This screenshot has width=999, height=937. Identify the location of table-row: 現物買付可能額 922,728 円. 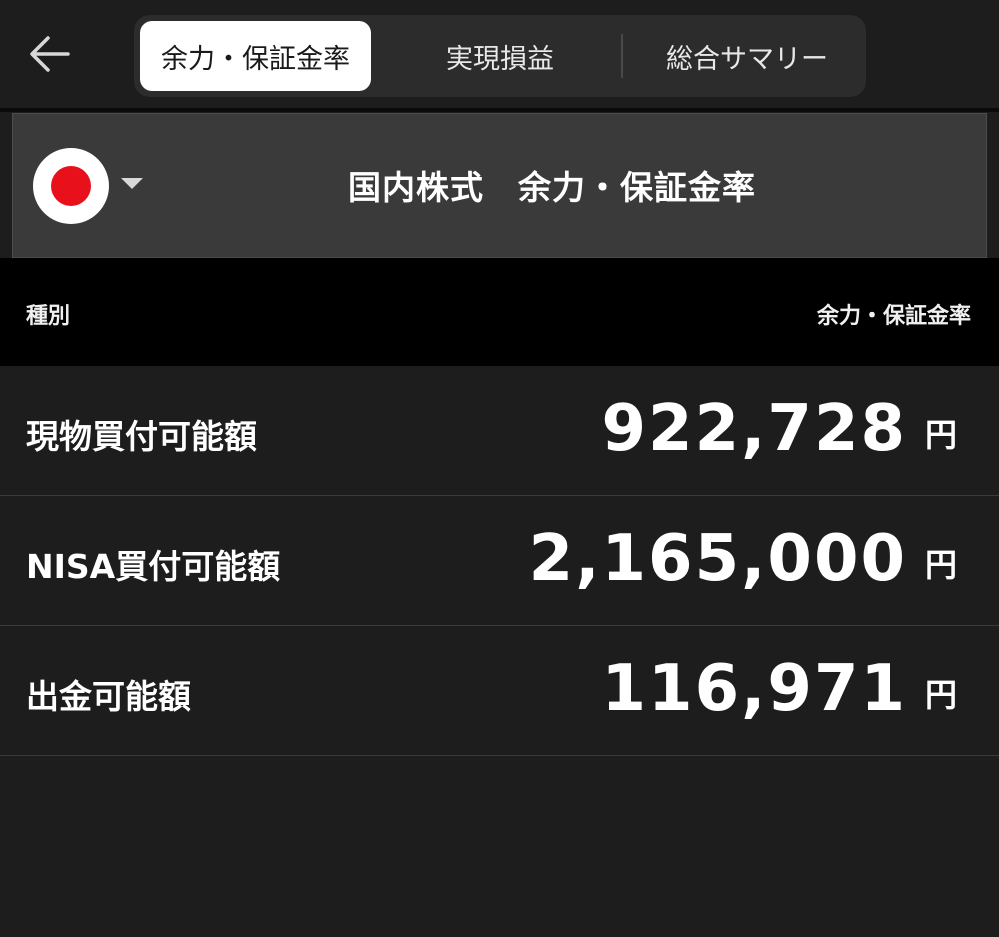
(499, 431).